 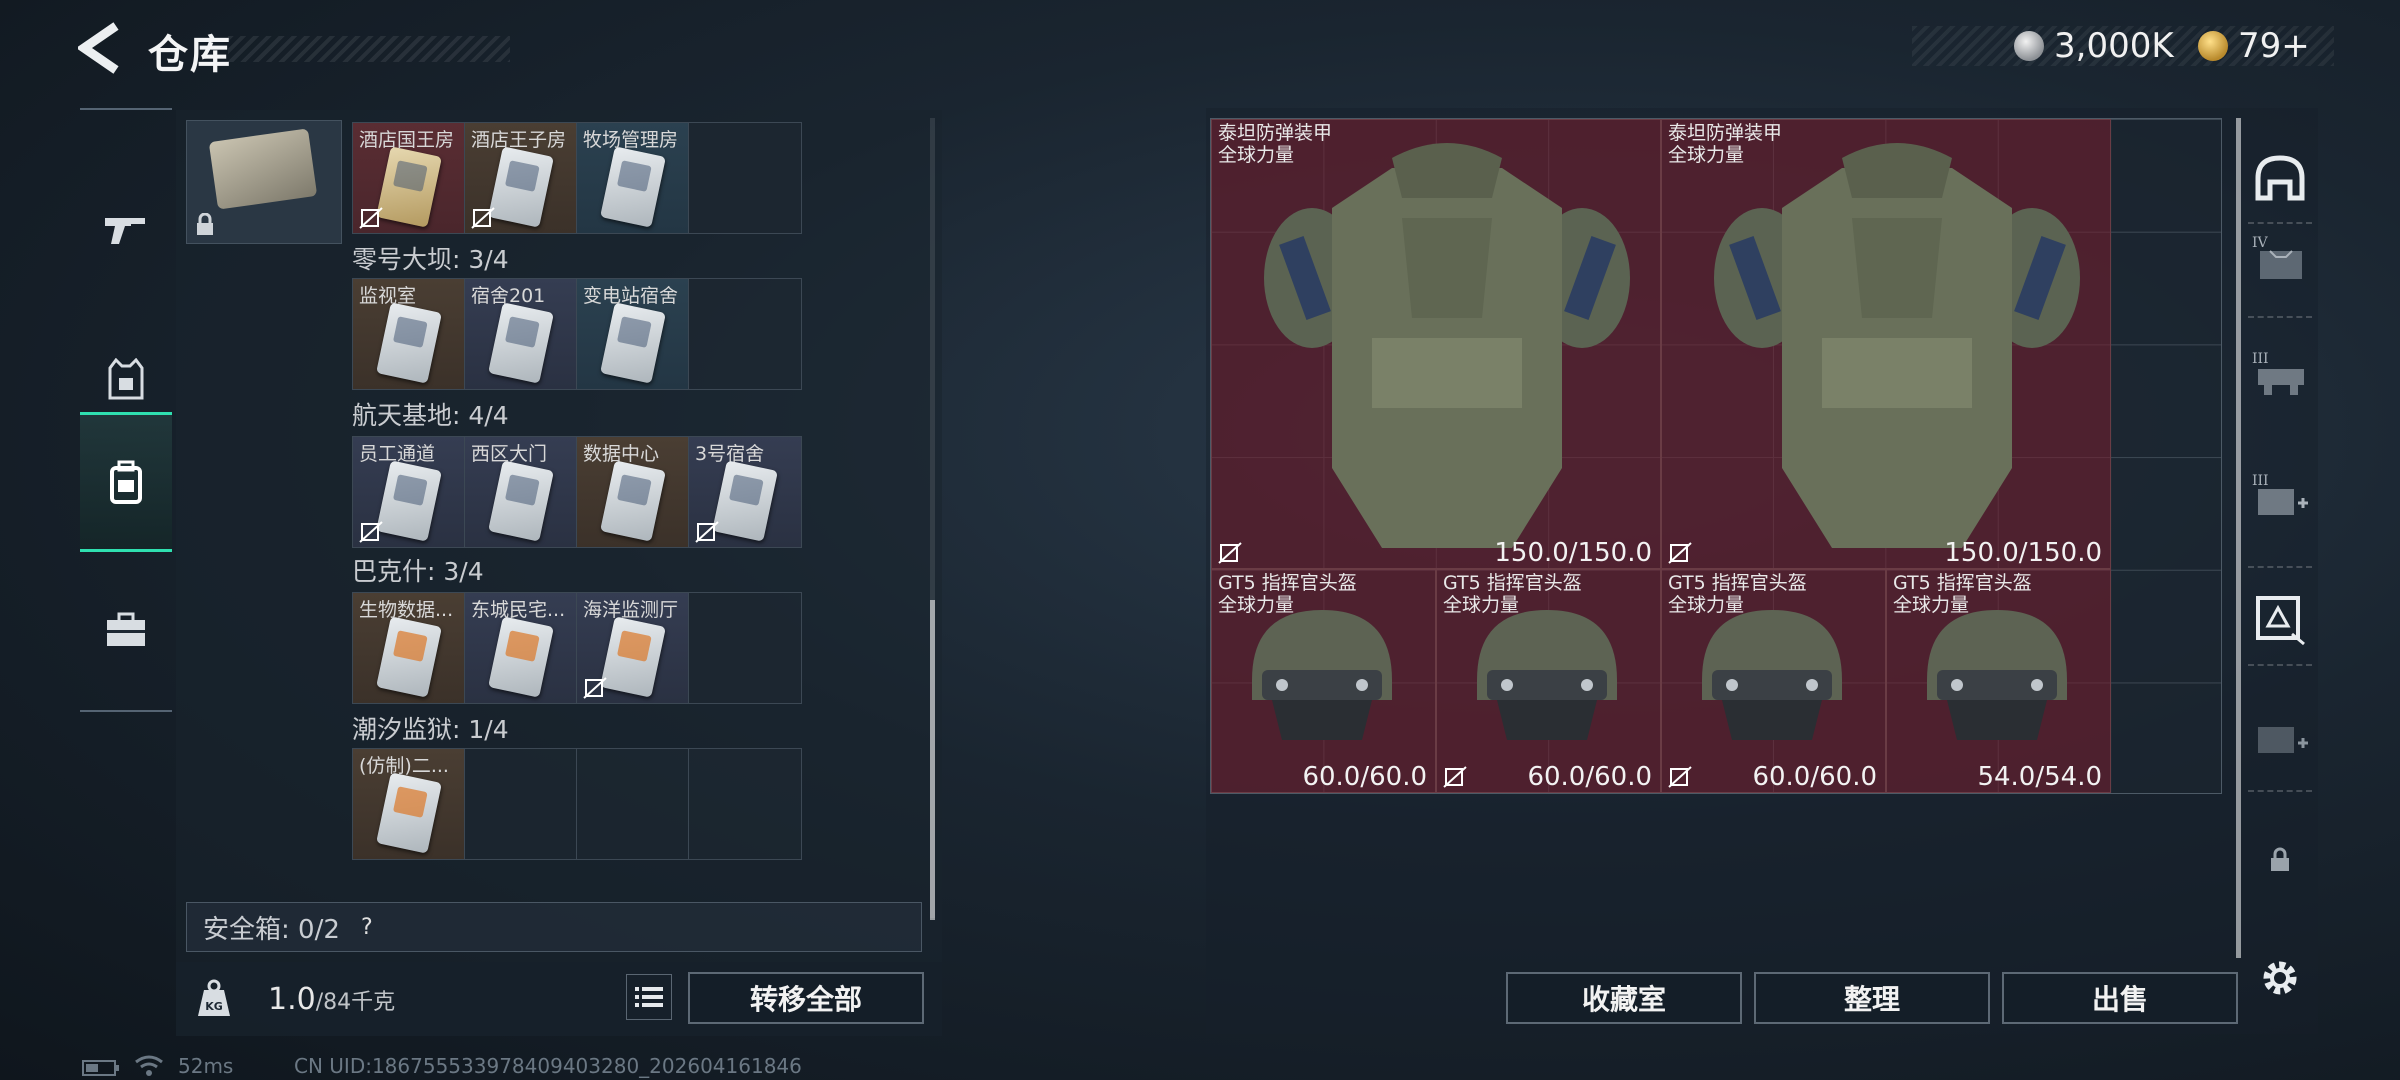 I want to click on briefcase-icon, so click(x=126, y=629).